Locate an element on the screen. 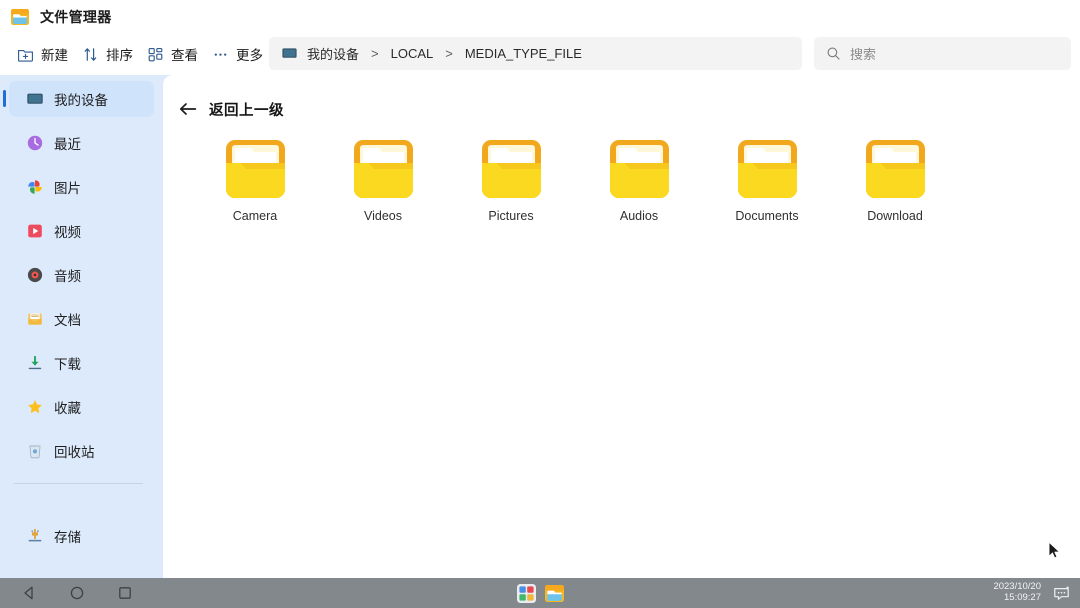 This screenshot has width=1080, height=608. sidebar-item-audio: 音频 is located at coordinates (81, 275).